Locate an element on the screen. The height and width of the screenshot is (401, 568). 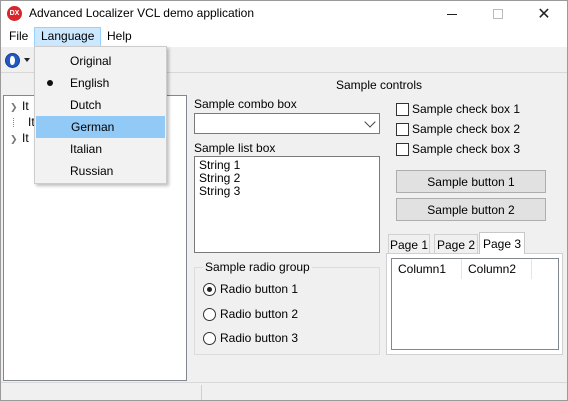
radio-label: Radio button 3 is located at coordinates (259, 338).